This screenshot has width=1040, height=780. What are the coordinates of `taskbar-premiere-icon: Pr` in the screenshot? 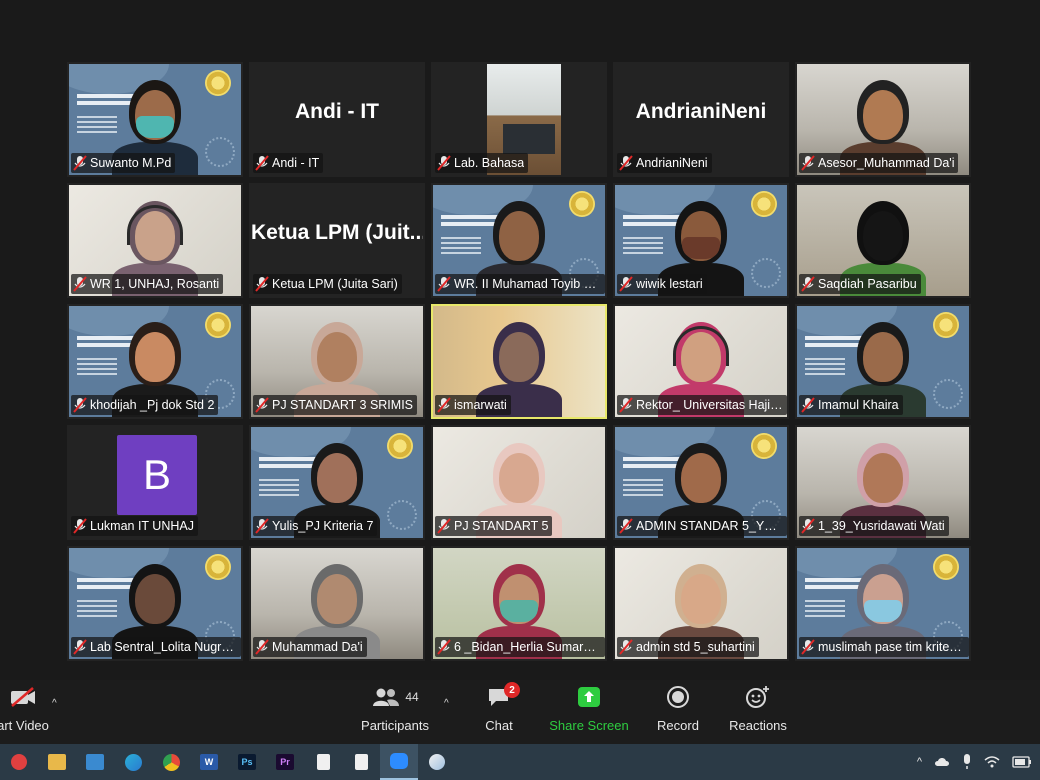 It's located at (285, 762).